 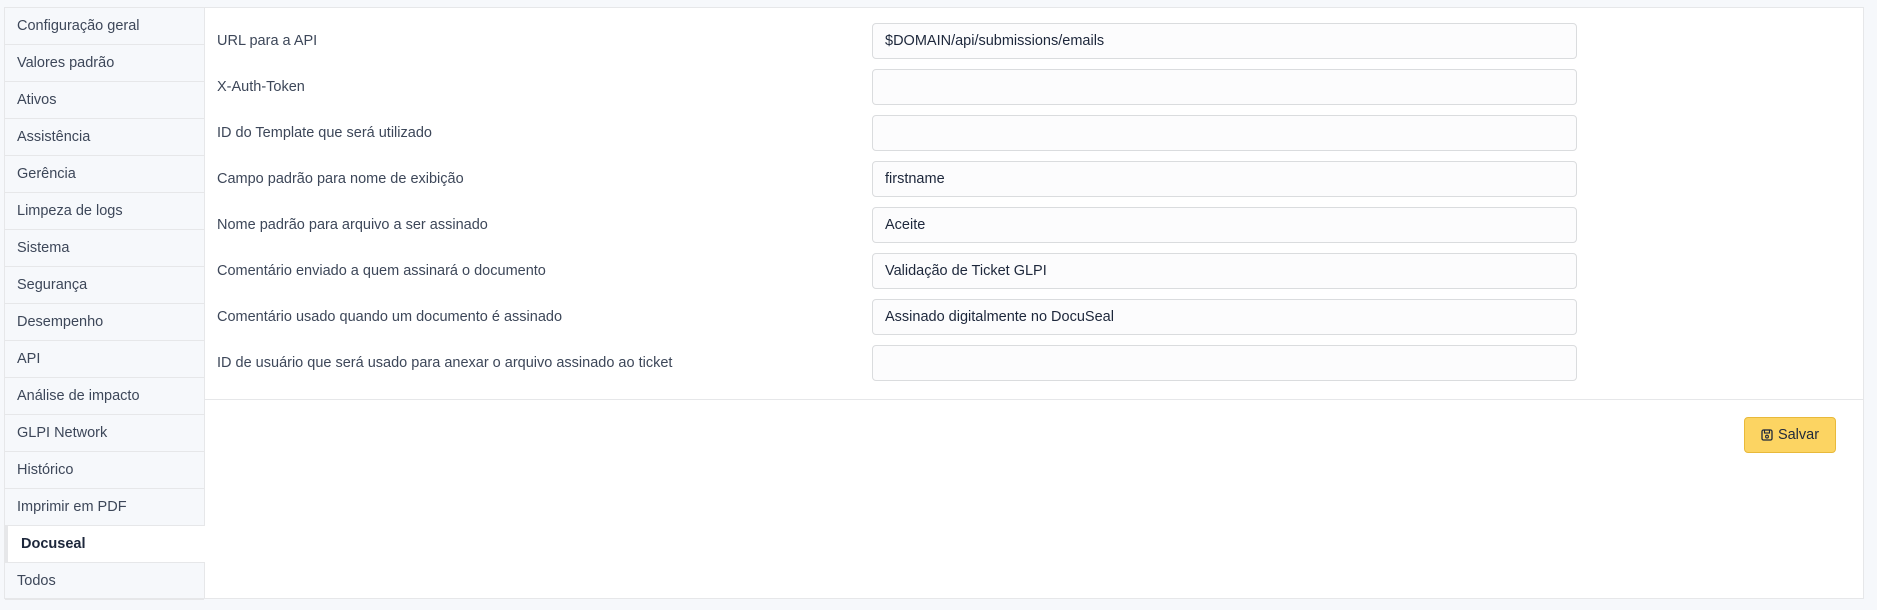 I want to click on sidebar-item-limpeza-de-logs: Limpeza de logs, so click(x=104, y=211).